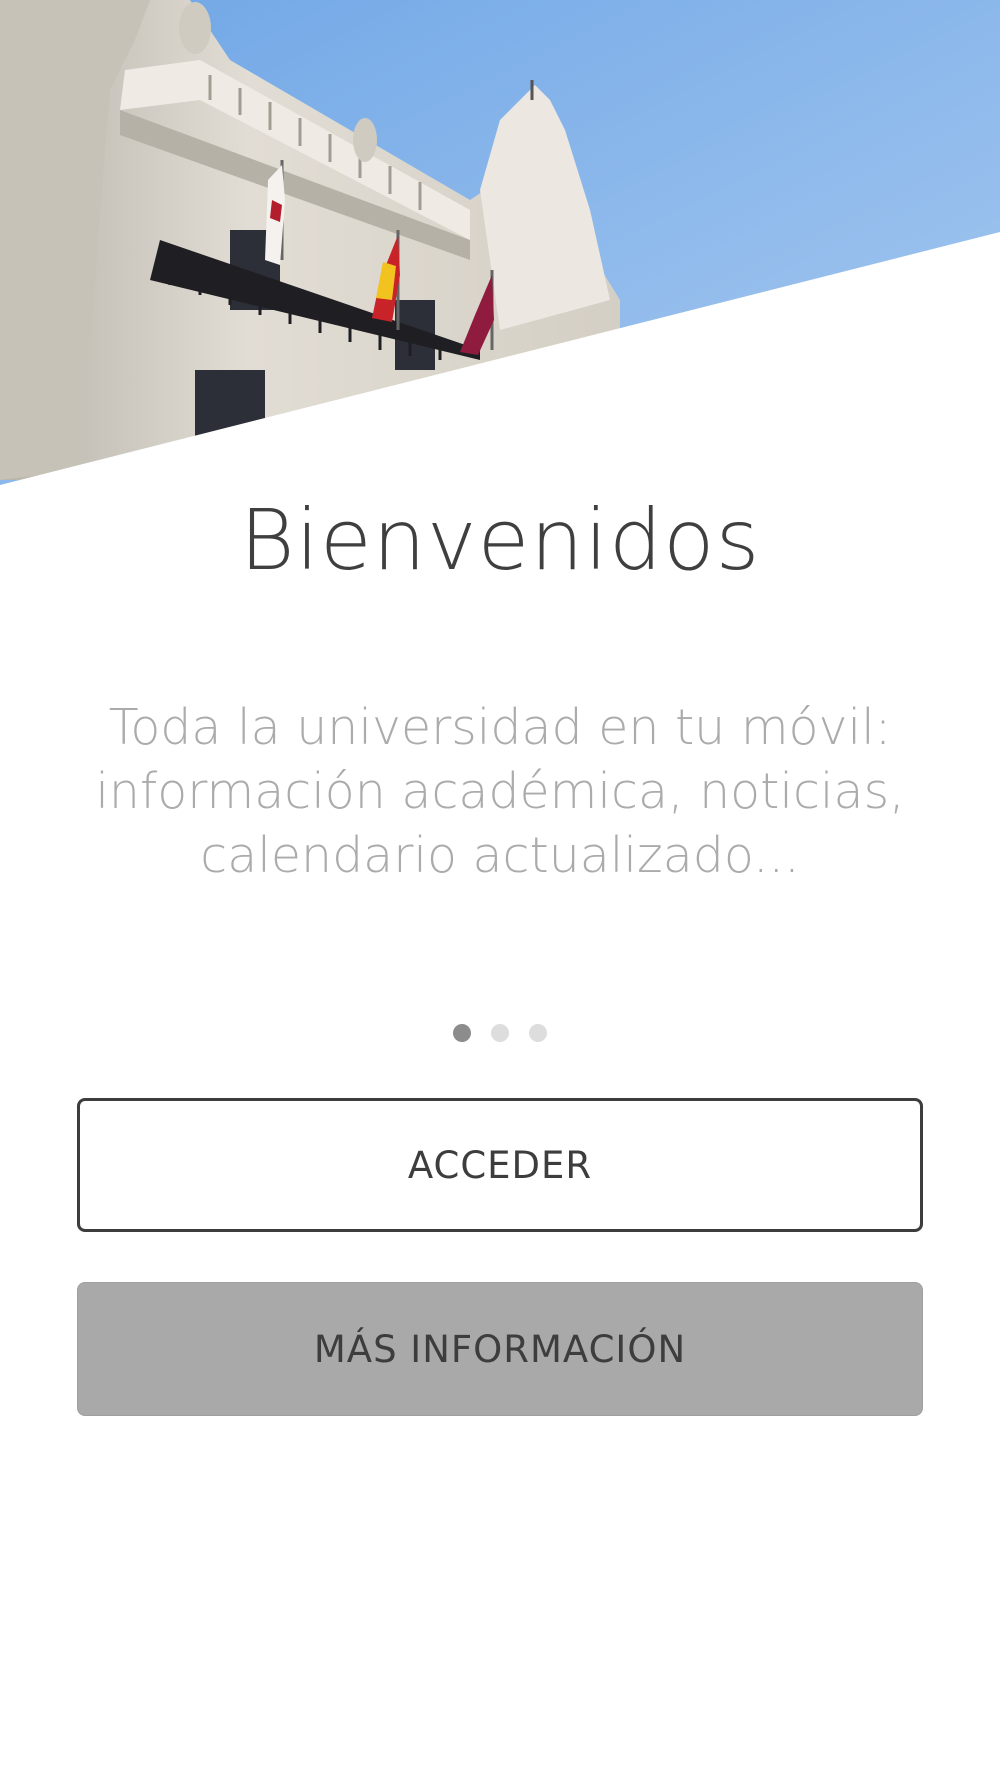  I want to click on login-button: ACCEDER, so click(500, 1165).